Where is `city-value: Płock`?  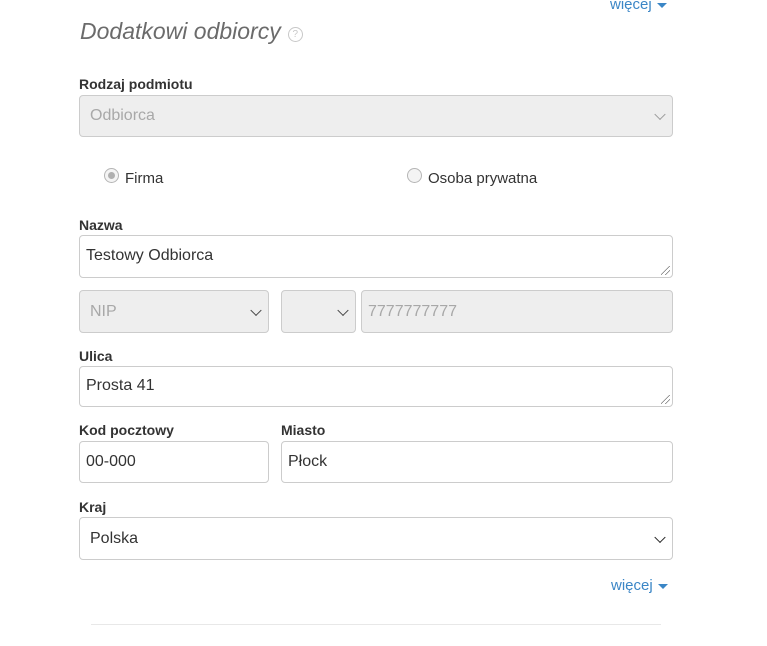 city-value: Płock is located at coordinates (308, 461).